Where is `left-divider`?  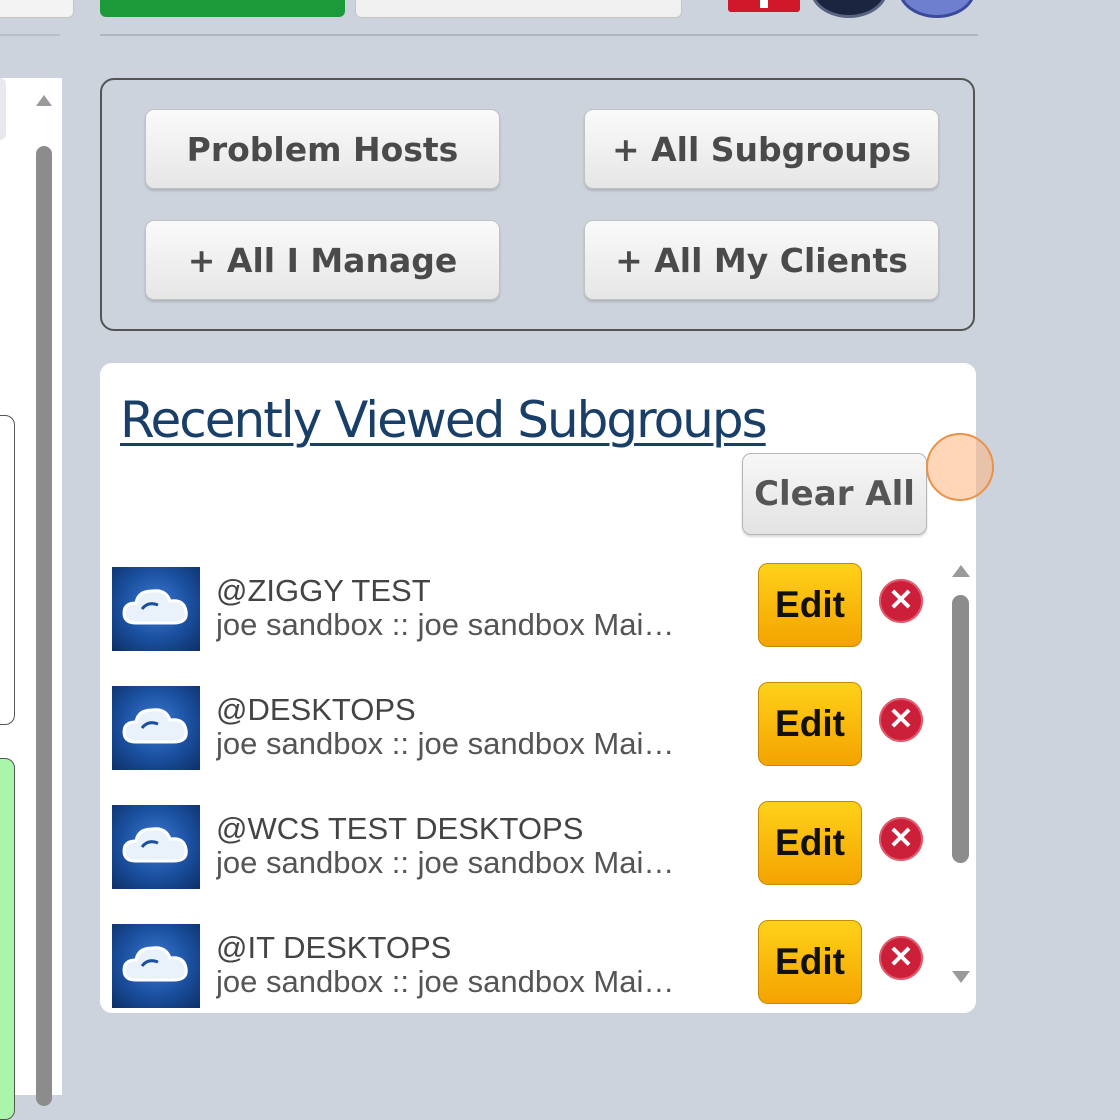
left-divider is located at coordinates (30, 35).